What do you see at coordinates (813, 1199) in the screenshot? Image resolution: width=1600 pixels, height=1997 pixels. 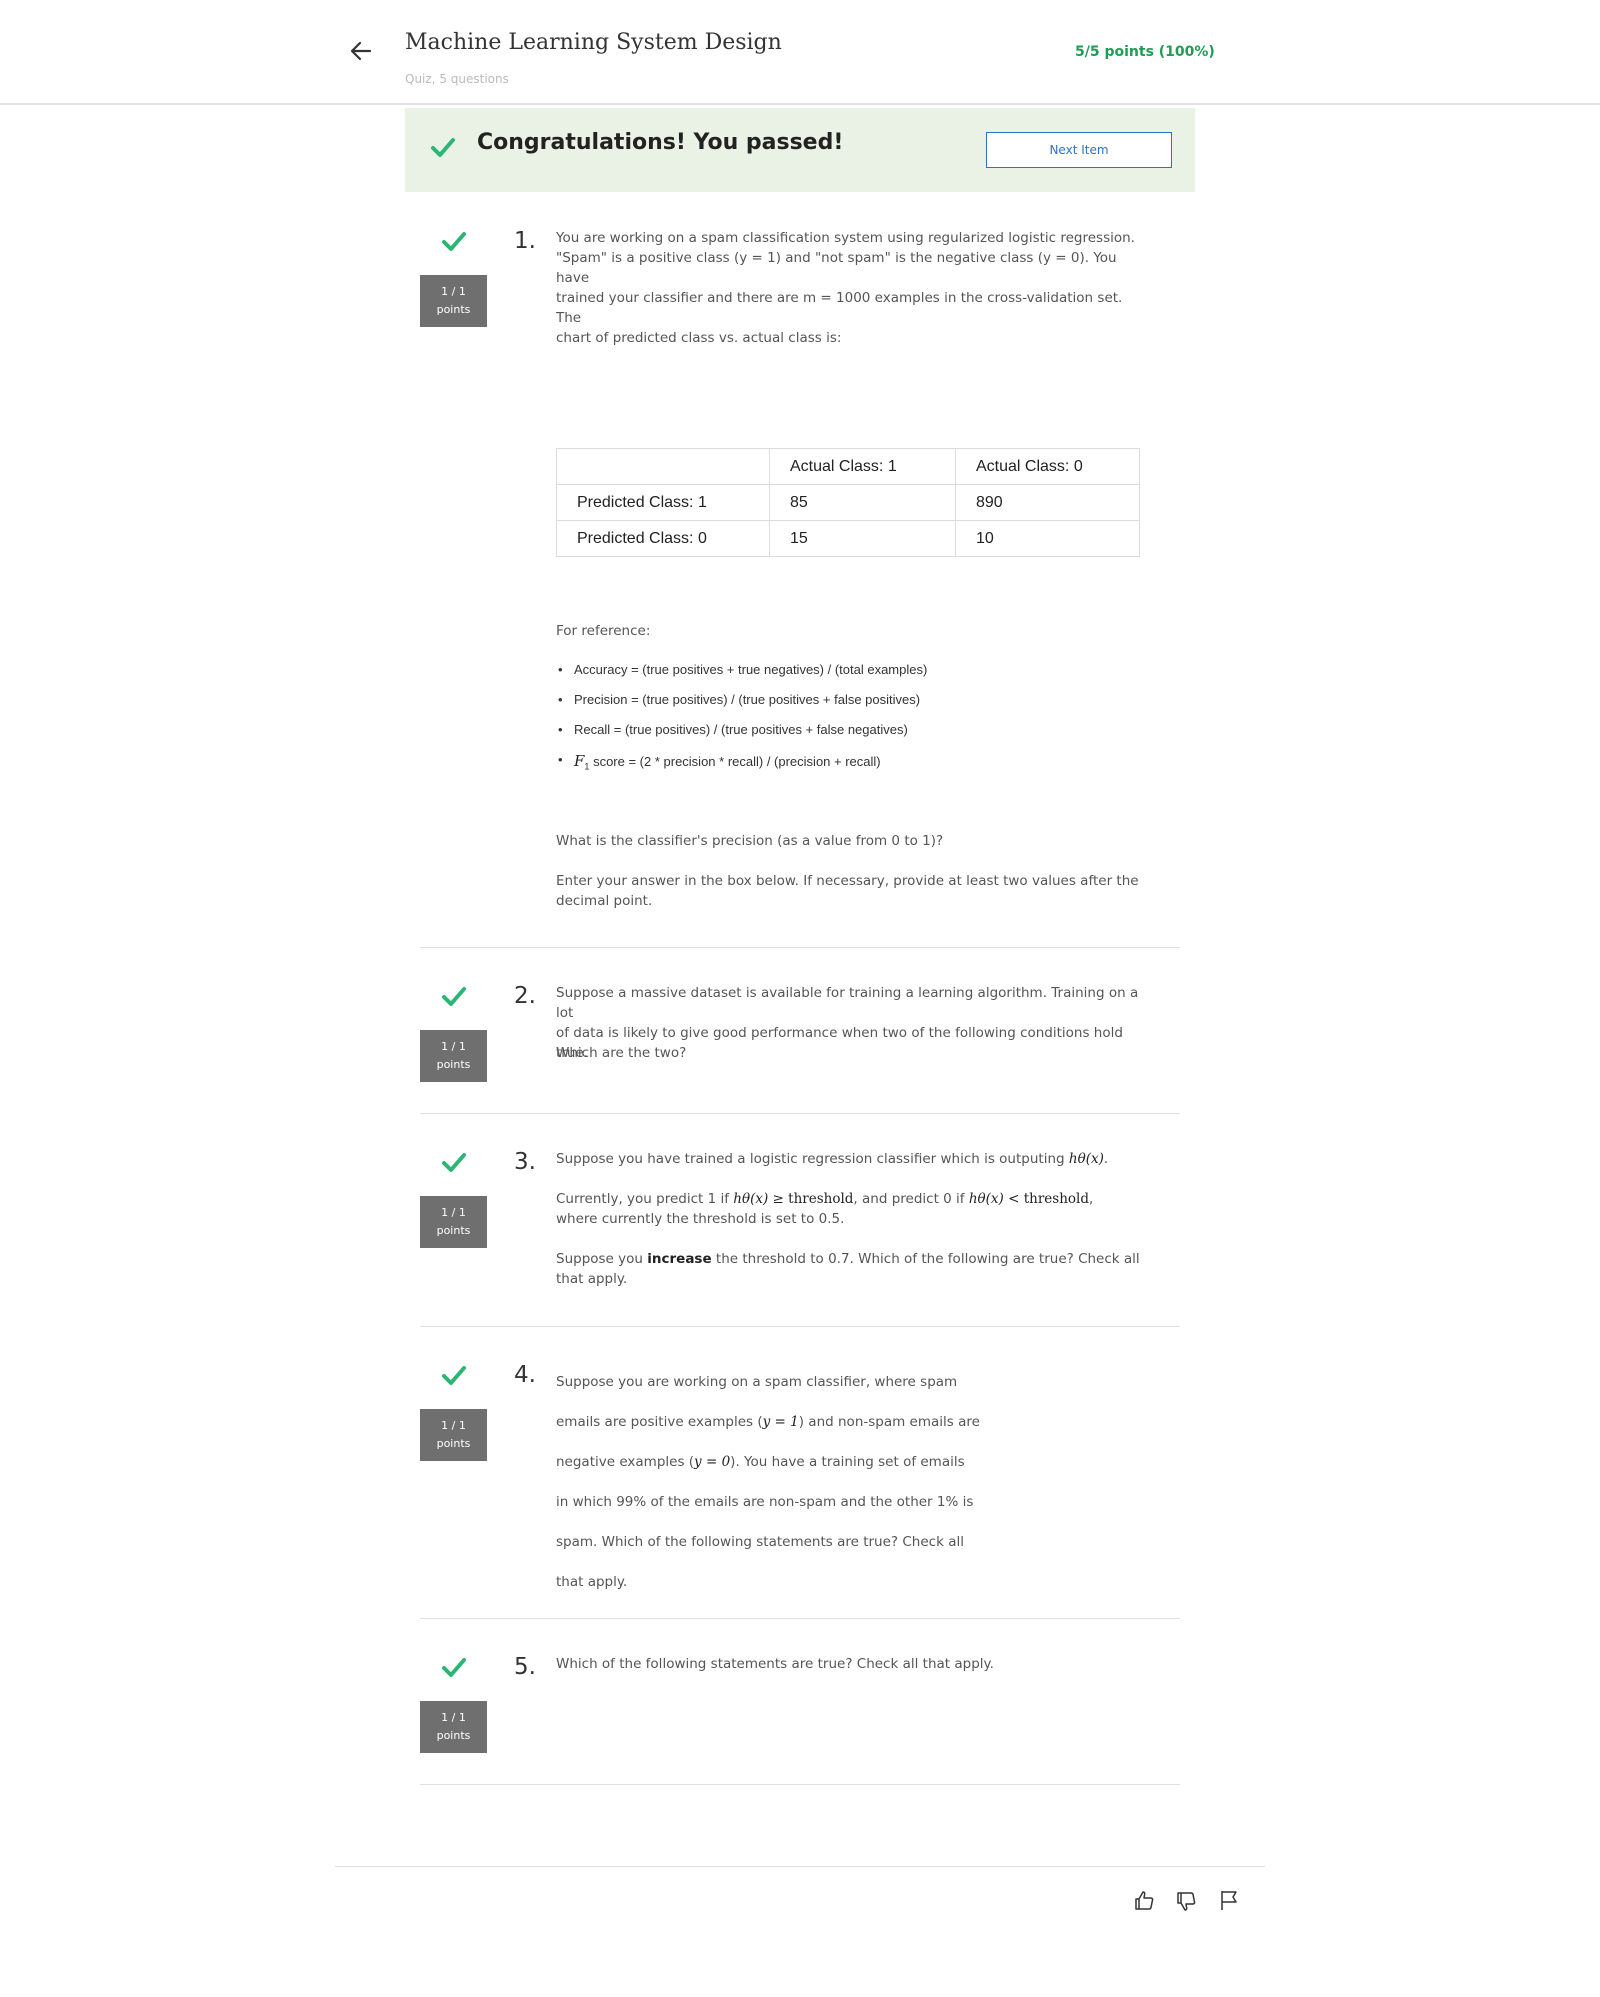 I see `math-geq-threshold: ≥ threshold` at bounding box center [813, 1199].